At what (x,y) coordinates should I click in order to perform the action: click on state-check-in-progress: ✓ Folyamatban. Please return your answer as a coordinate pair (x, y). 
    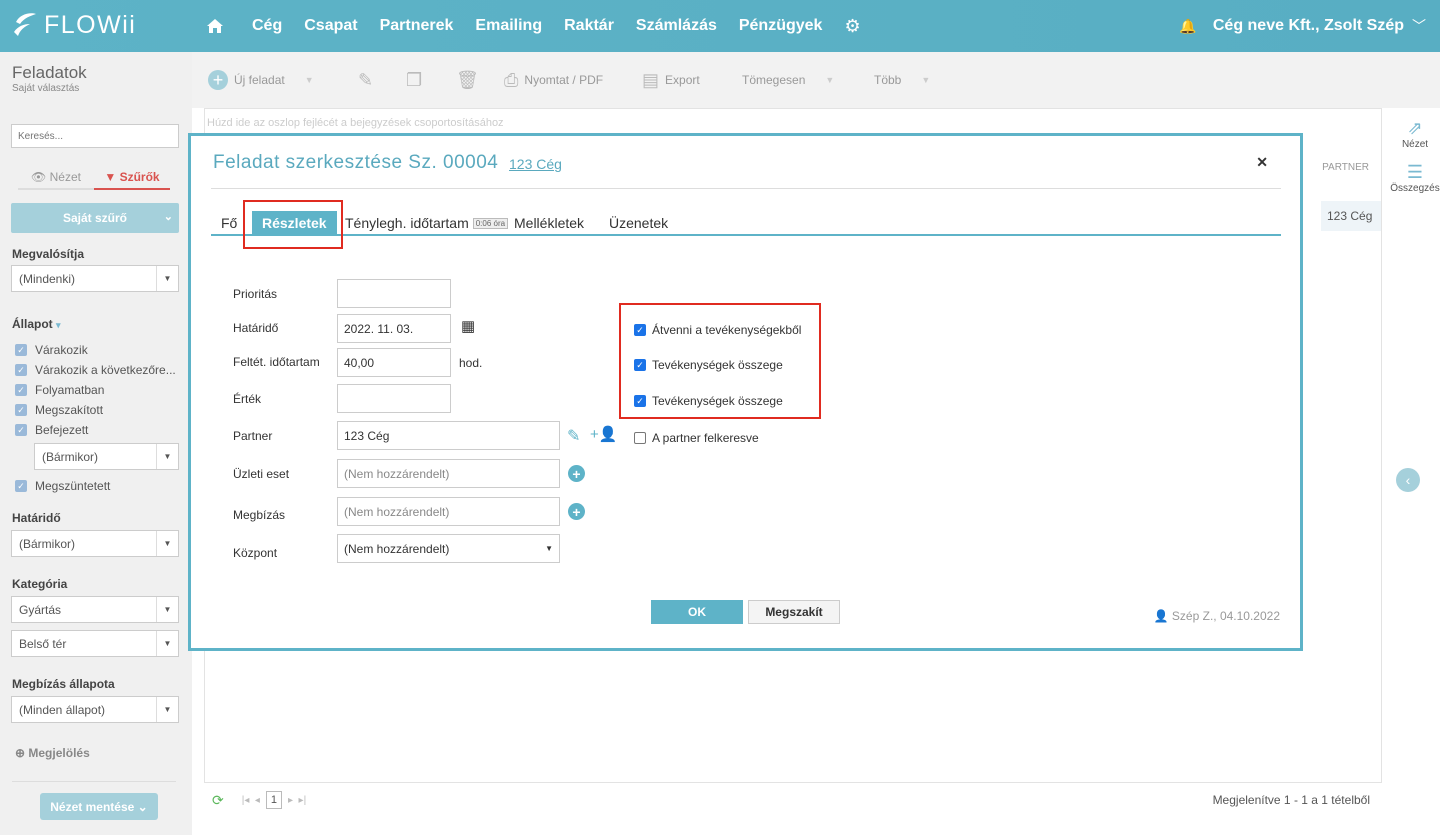
    Looking at the image, I should click on (59, 390).